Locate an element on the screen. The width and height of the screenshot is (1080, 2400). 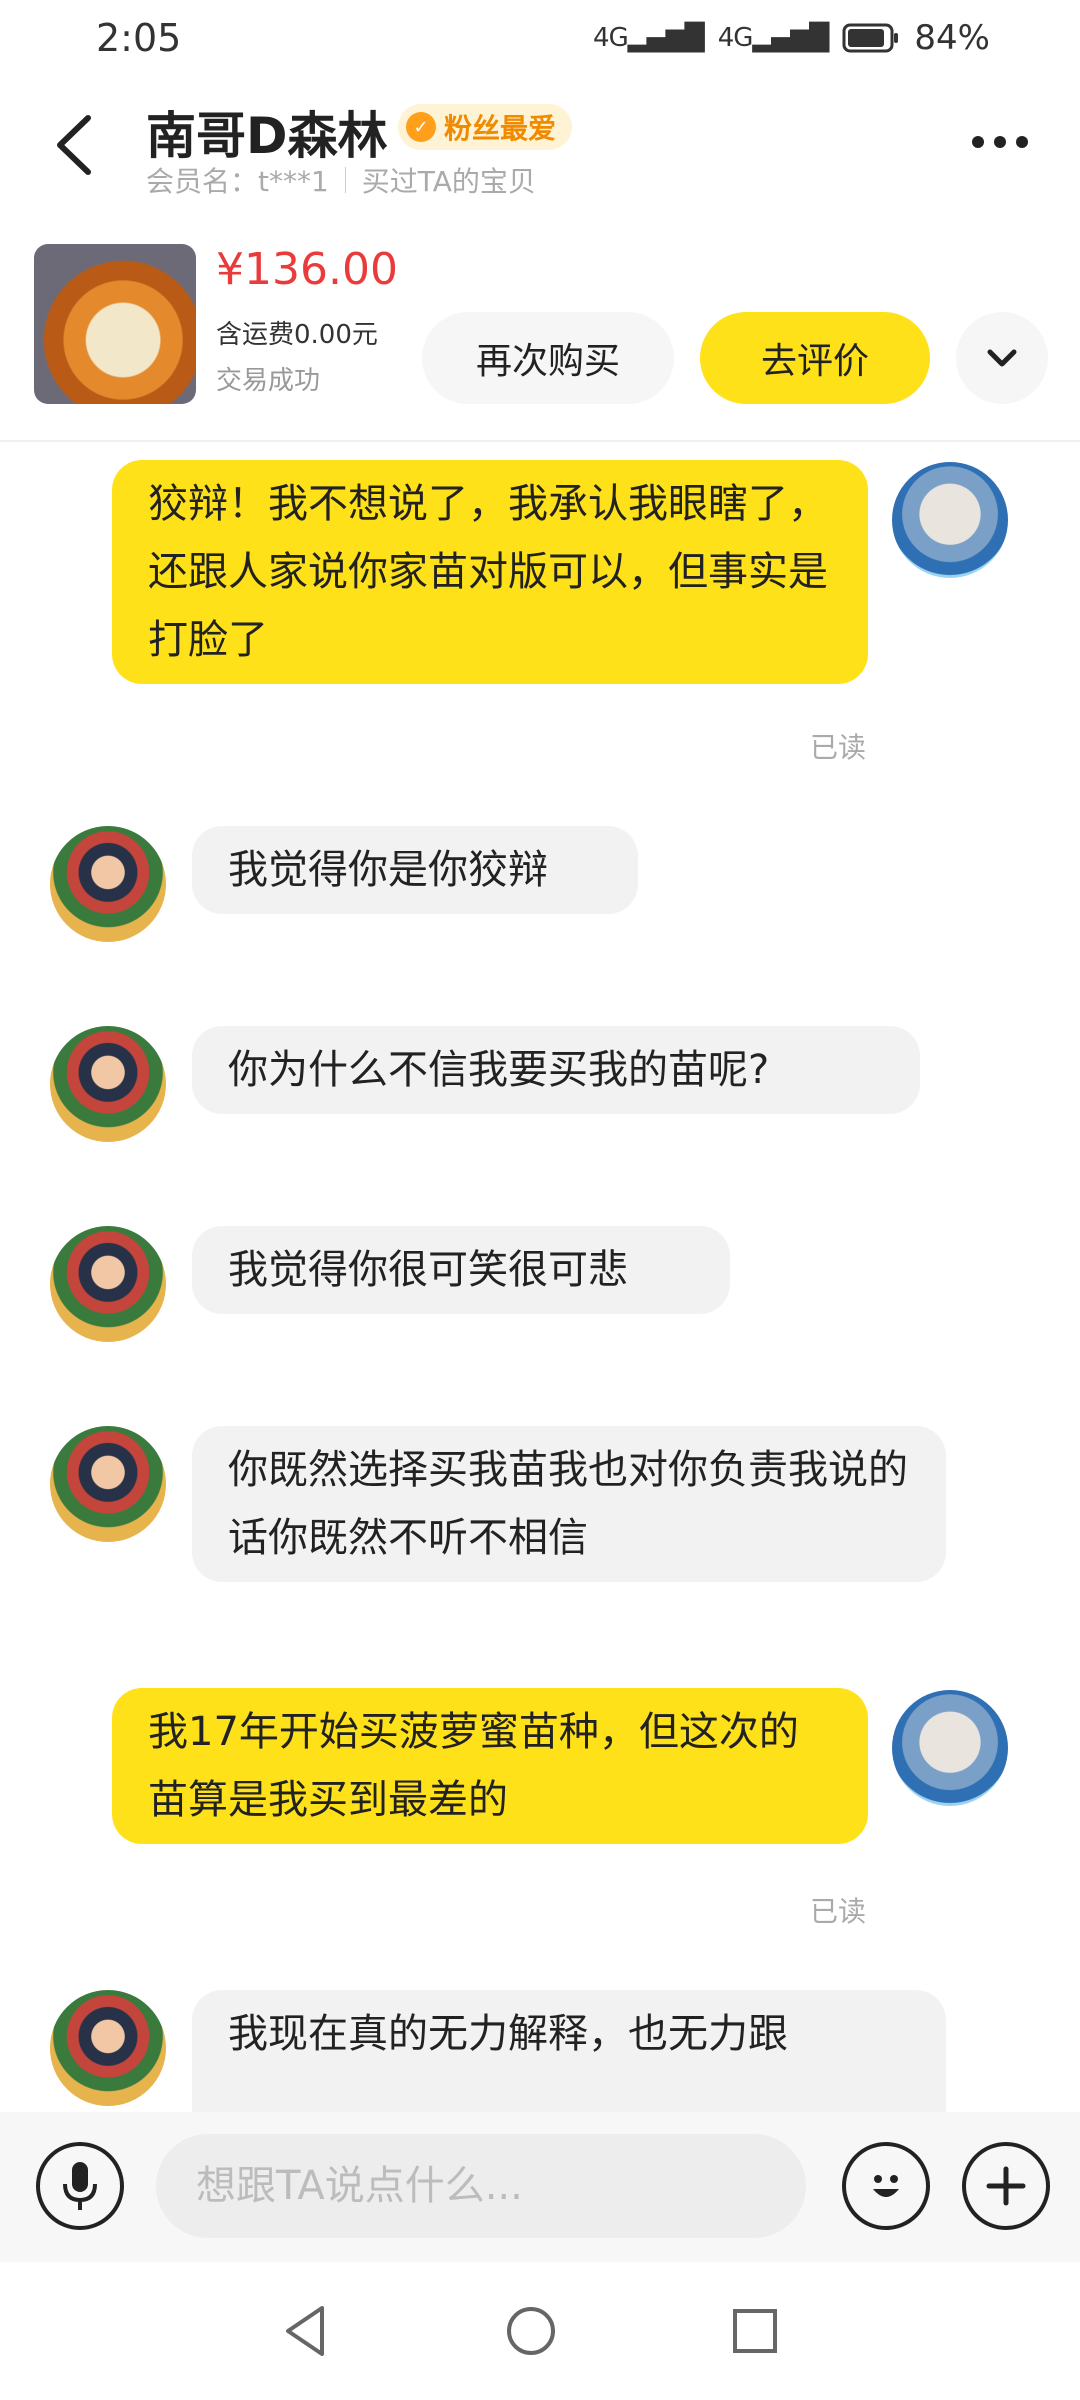
status-bar: 2:05 4G▂▄▆█ 4G▂▄▆█ 84% is located at coordinates (540, 41).